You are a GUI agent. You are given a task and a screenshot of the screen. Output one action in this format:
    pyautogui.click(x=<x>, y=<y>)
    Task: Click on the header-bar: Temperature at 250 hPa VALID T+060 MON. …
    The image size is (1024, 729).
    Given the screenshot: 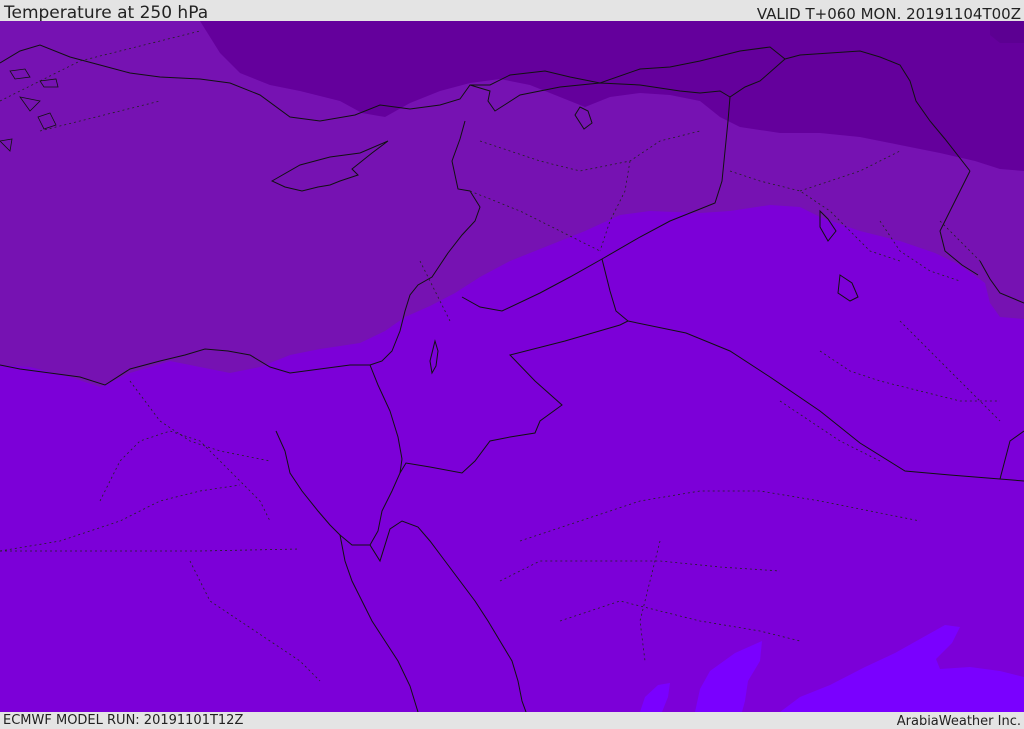 What is the action you would take?
    pyautogui.click(x=512, y=11)
    